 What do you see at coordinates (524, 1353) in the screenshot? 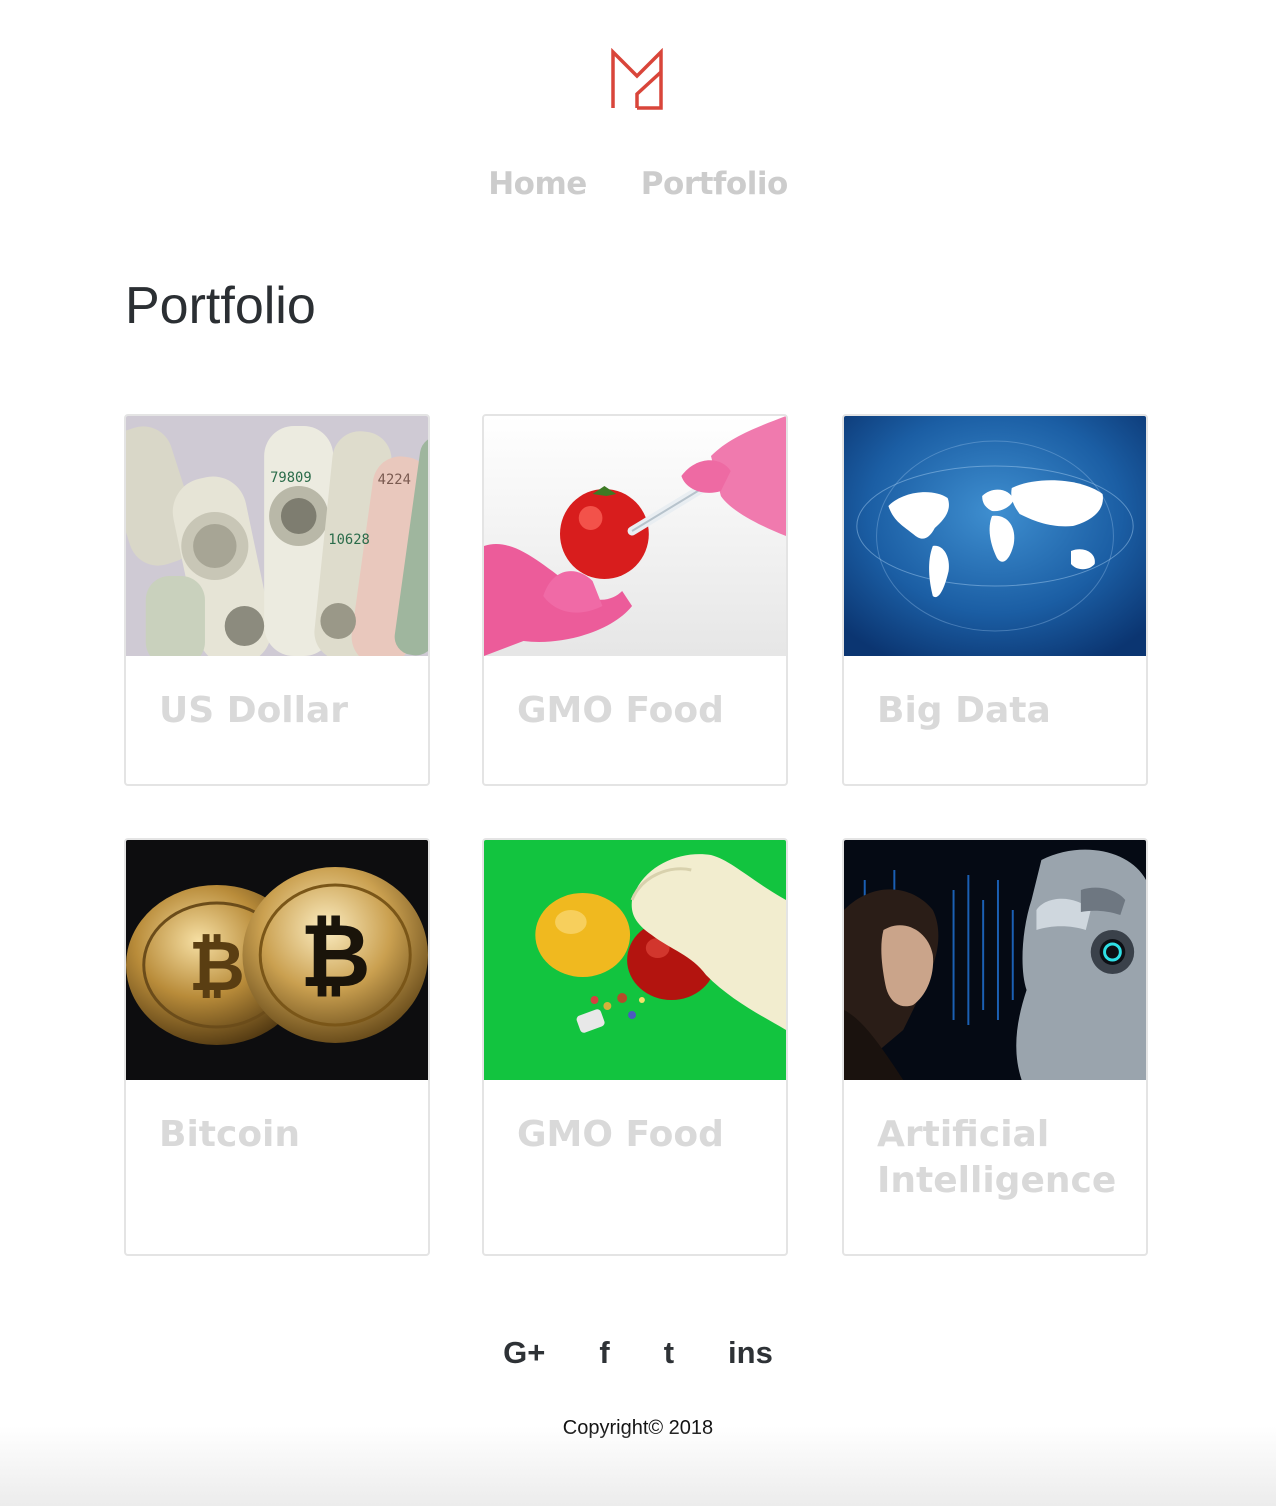
I see `google-plus-icon: G+` at bounding box center [524, 1353].